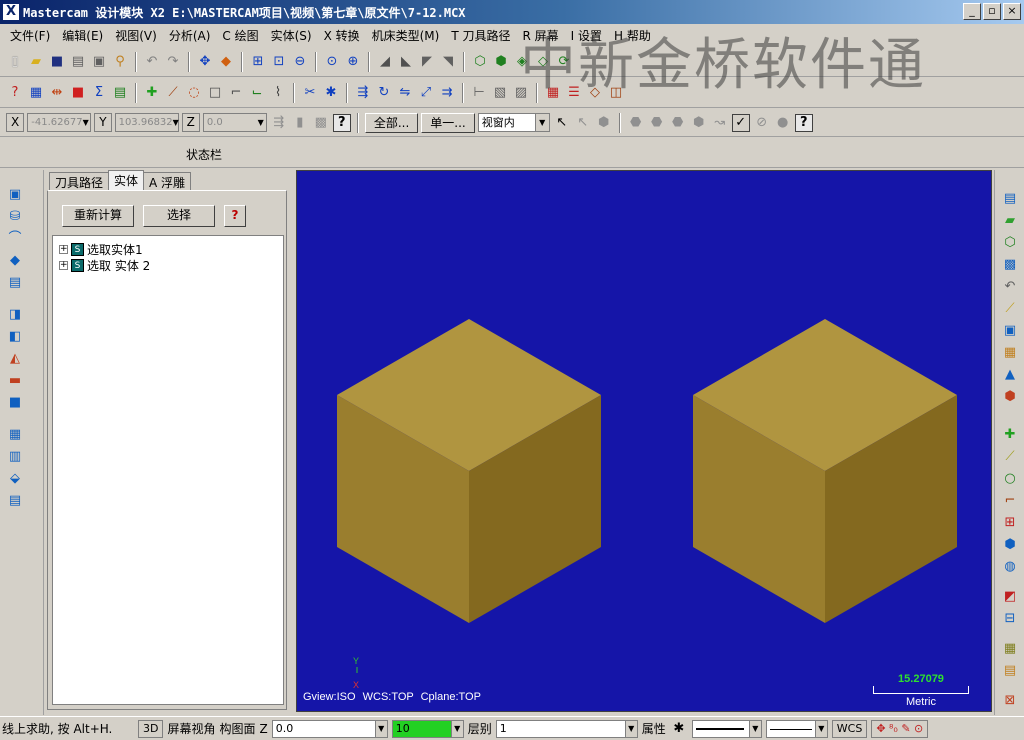  I want to click on fillet-solid-icon: ◨, so click(15, 315).